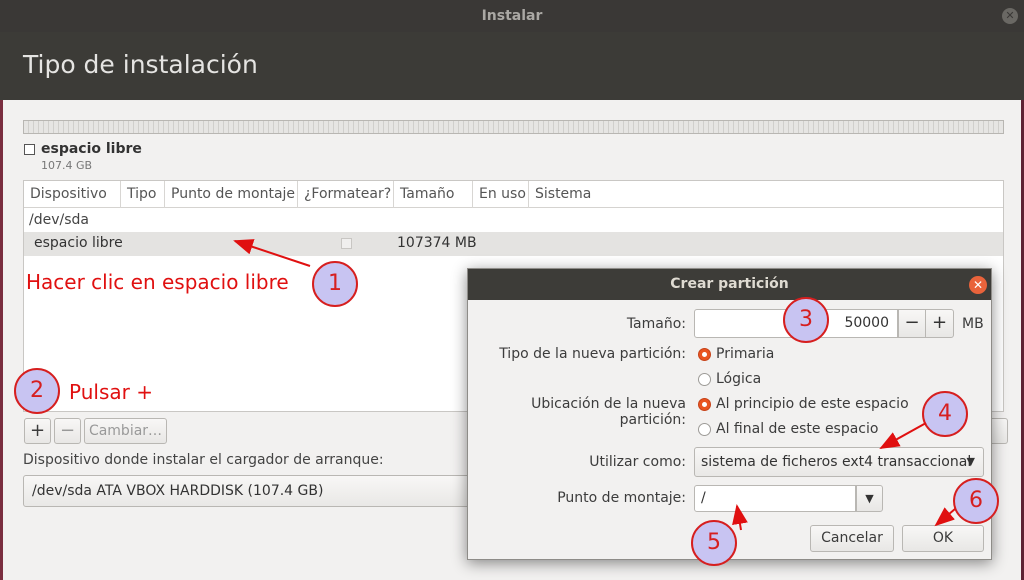  What do you see at coordinates (67, 165) in the screenshot?
I see `legend-size: 107.4 GB` at bounding box center [67, 165].